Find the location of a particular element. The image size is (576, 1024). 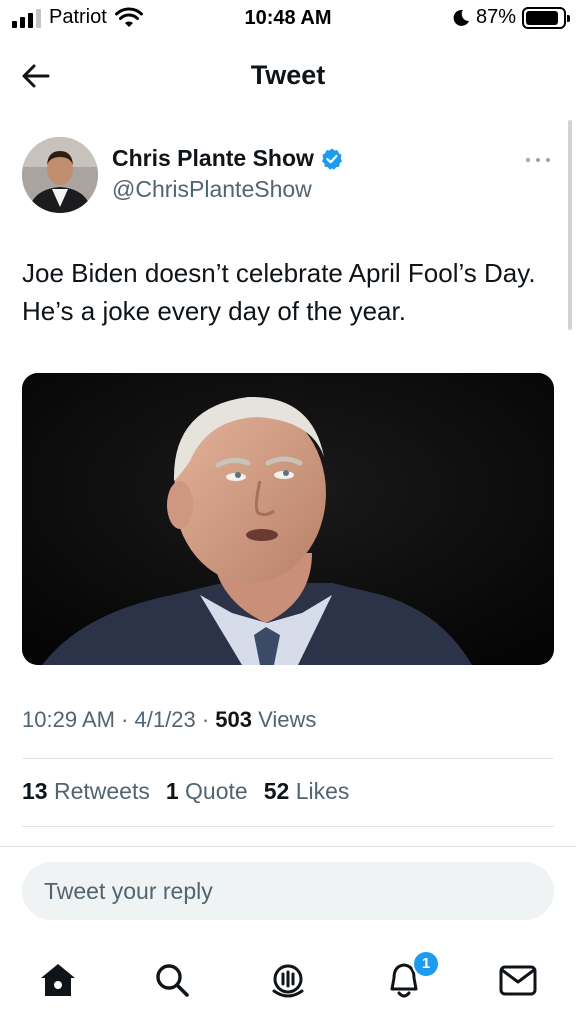

quotes-stat: 1 Quote is located at coordinates (207, 791).